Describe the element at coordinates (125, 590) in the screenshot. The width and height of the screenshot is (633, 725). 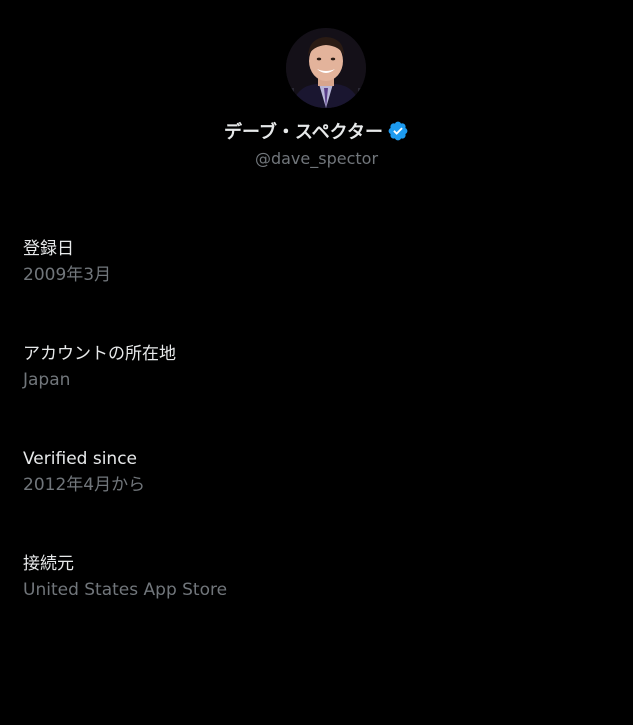
I see `info-value: United States App Store` at that location.